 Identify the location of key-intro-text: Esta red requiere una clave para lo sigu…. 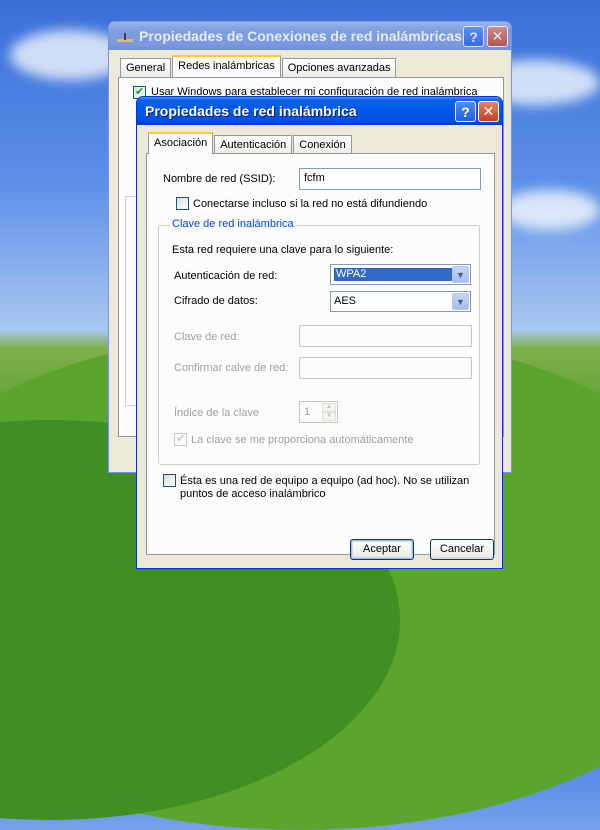
(283, 250).